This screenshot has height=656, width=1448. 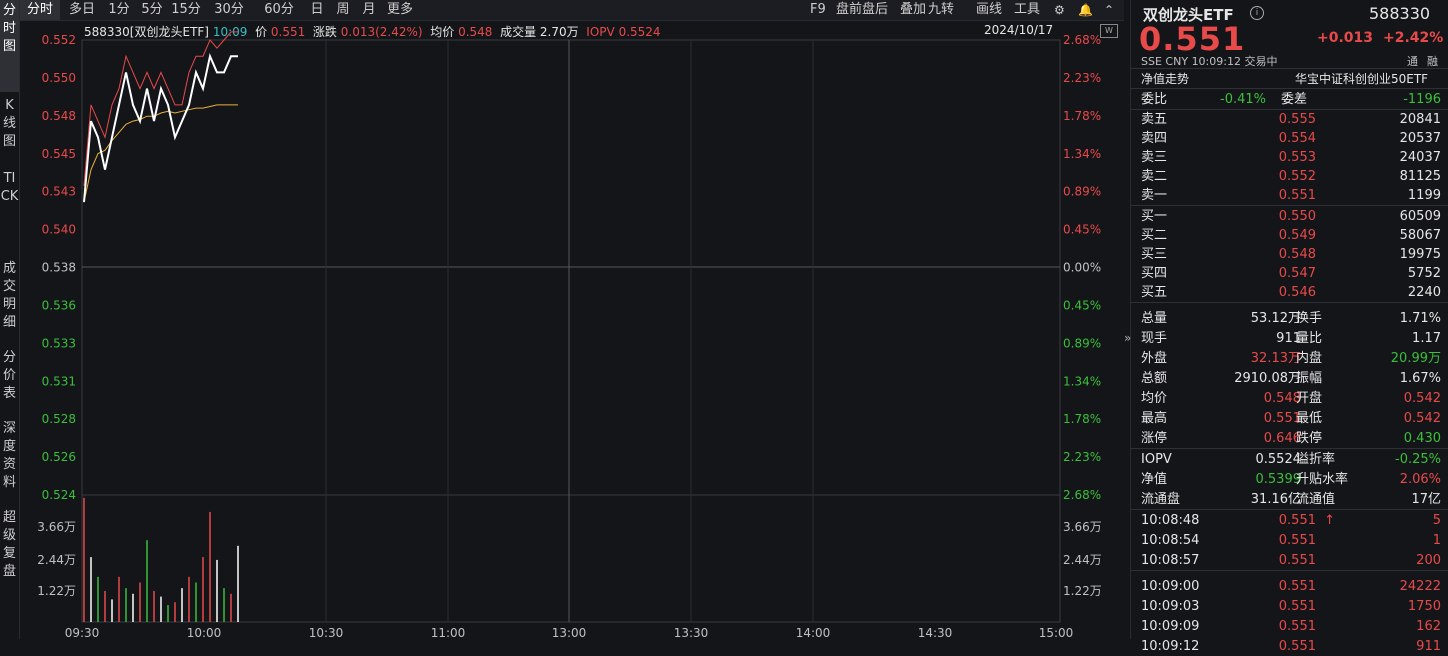 What do you see at coordinates (1420, 318) in the screenshot?
I see `stat-value-2: 1.71%` at bounding box center [1420, 318].